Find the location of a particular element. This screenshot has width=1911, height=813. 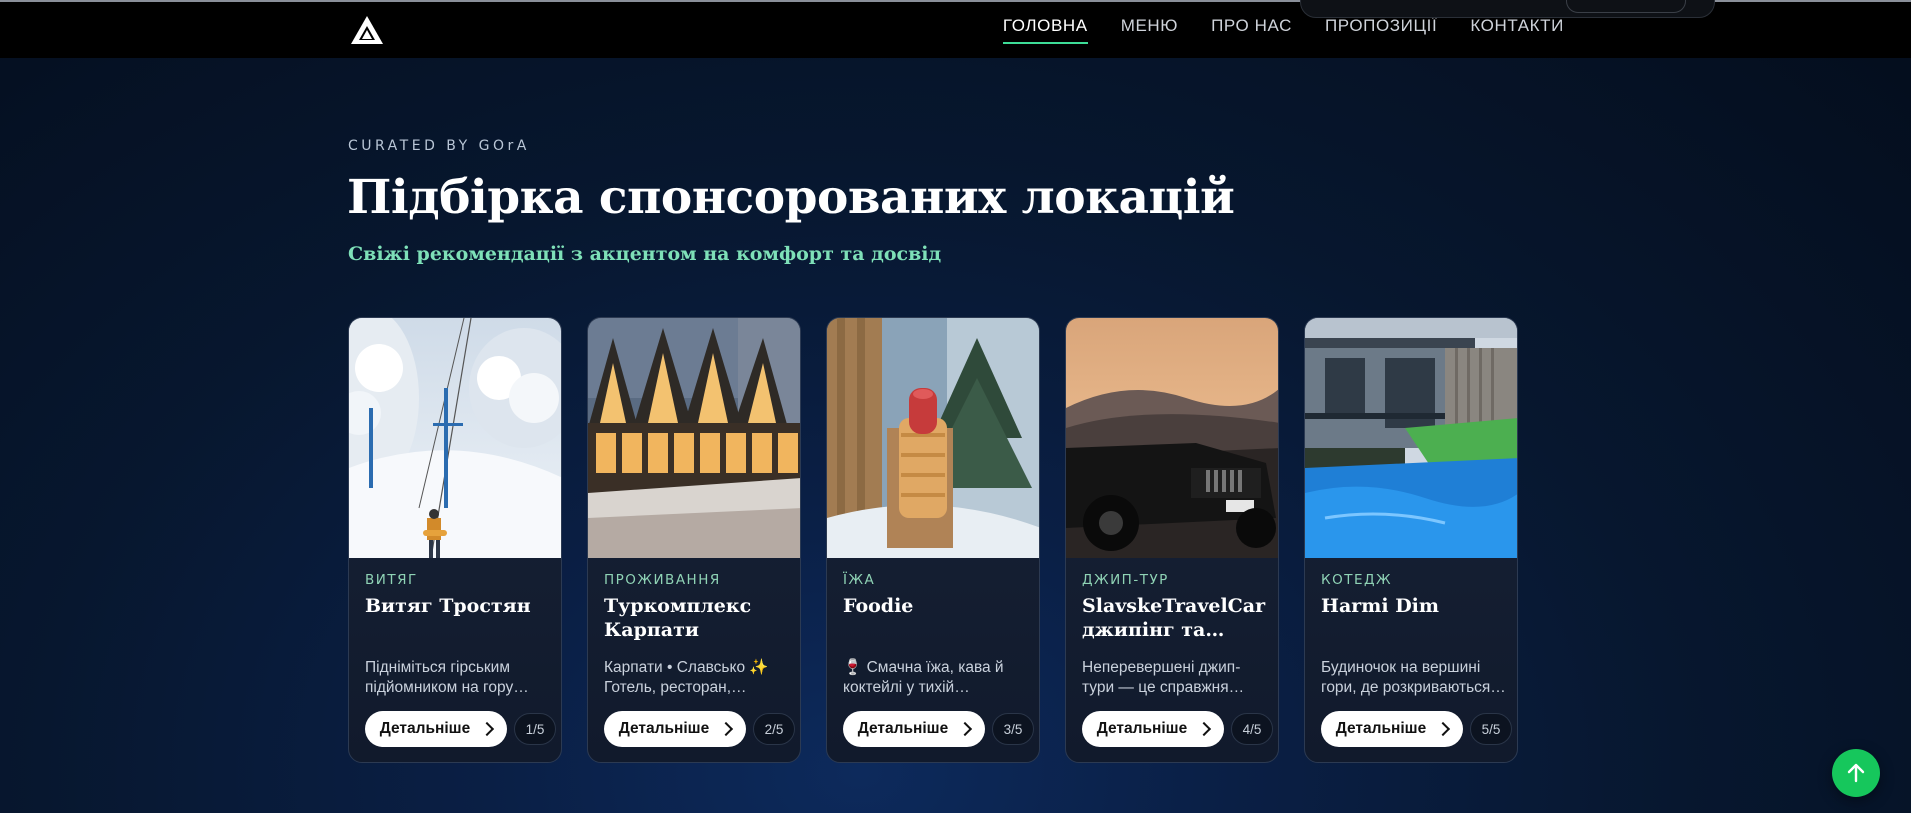

card-title: Foodie is located at coordinates (878, 606).